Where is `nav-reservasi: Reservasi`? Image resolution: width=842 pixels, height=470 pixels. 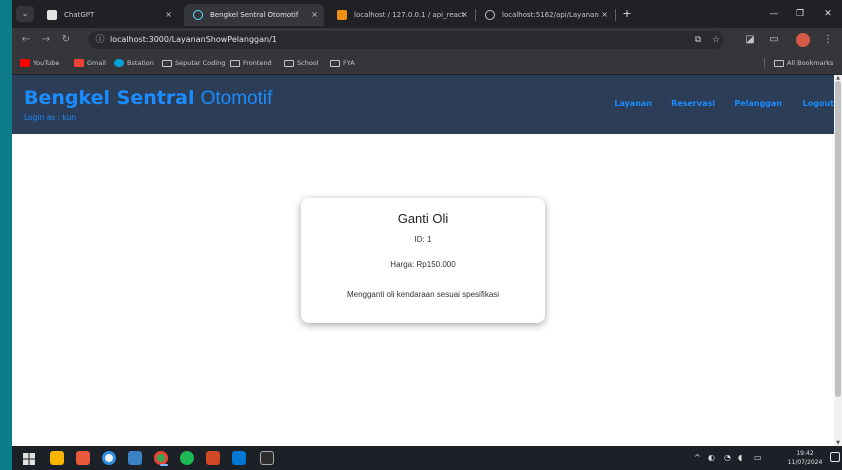 nav-reservasi: Reservasi is located at coordinates (693, 103).